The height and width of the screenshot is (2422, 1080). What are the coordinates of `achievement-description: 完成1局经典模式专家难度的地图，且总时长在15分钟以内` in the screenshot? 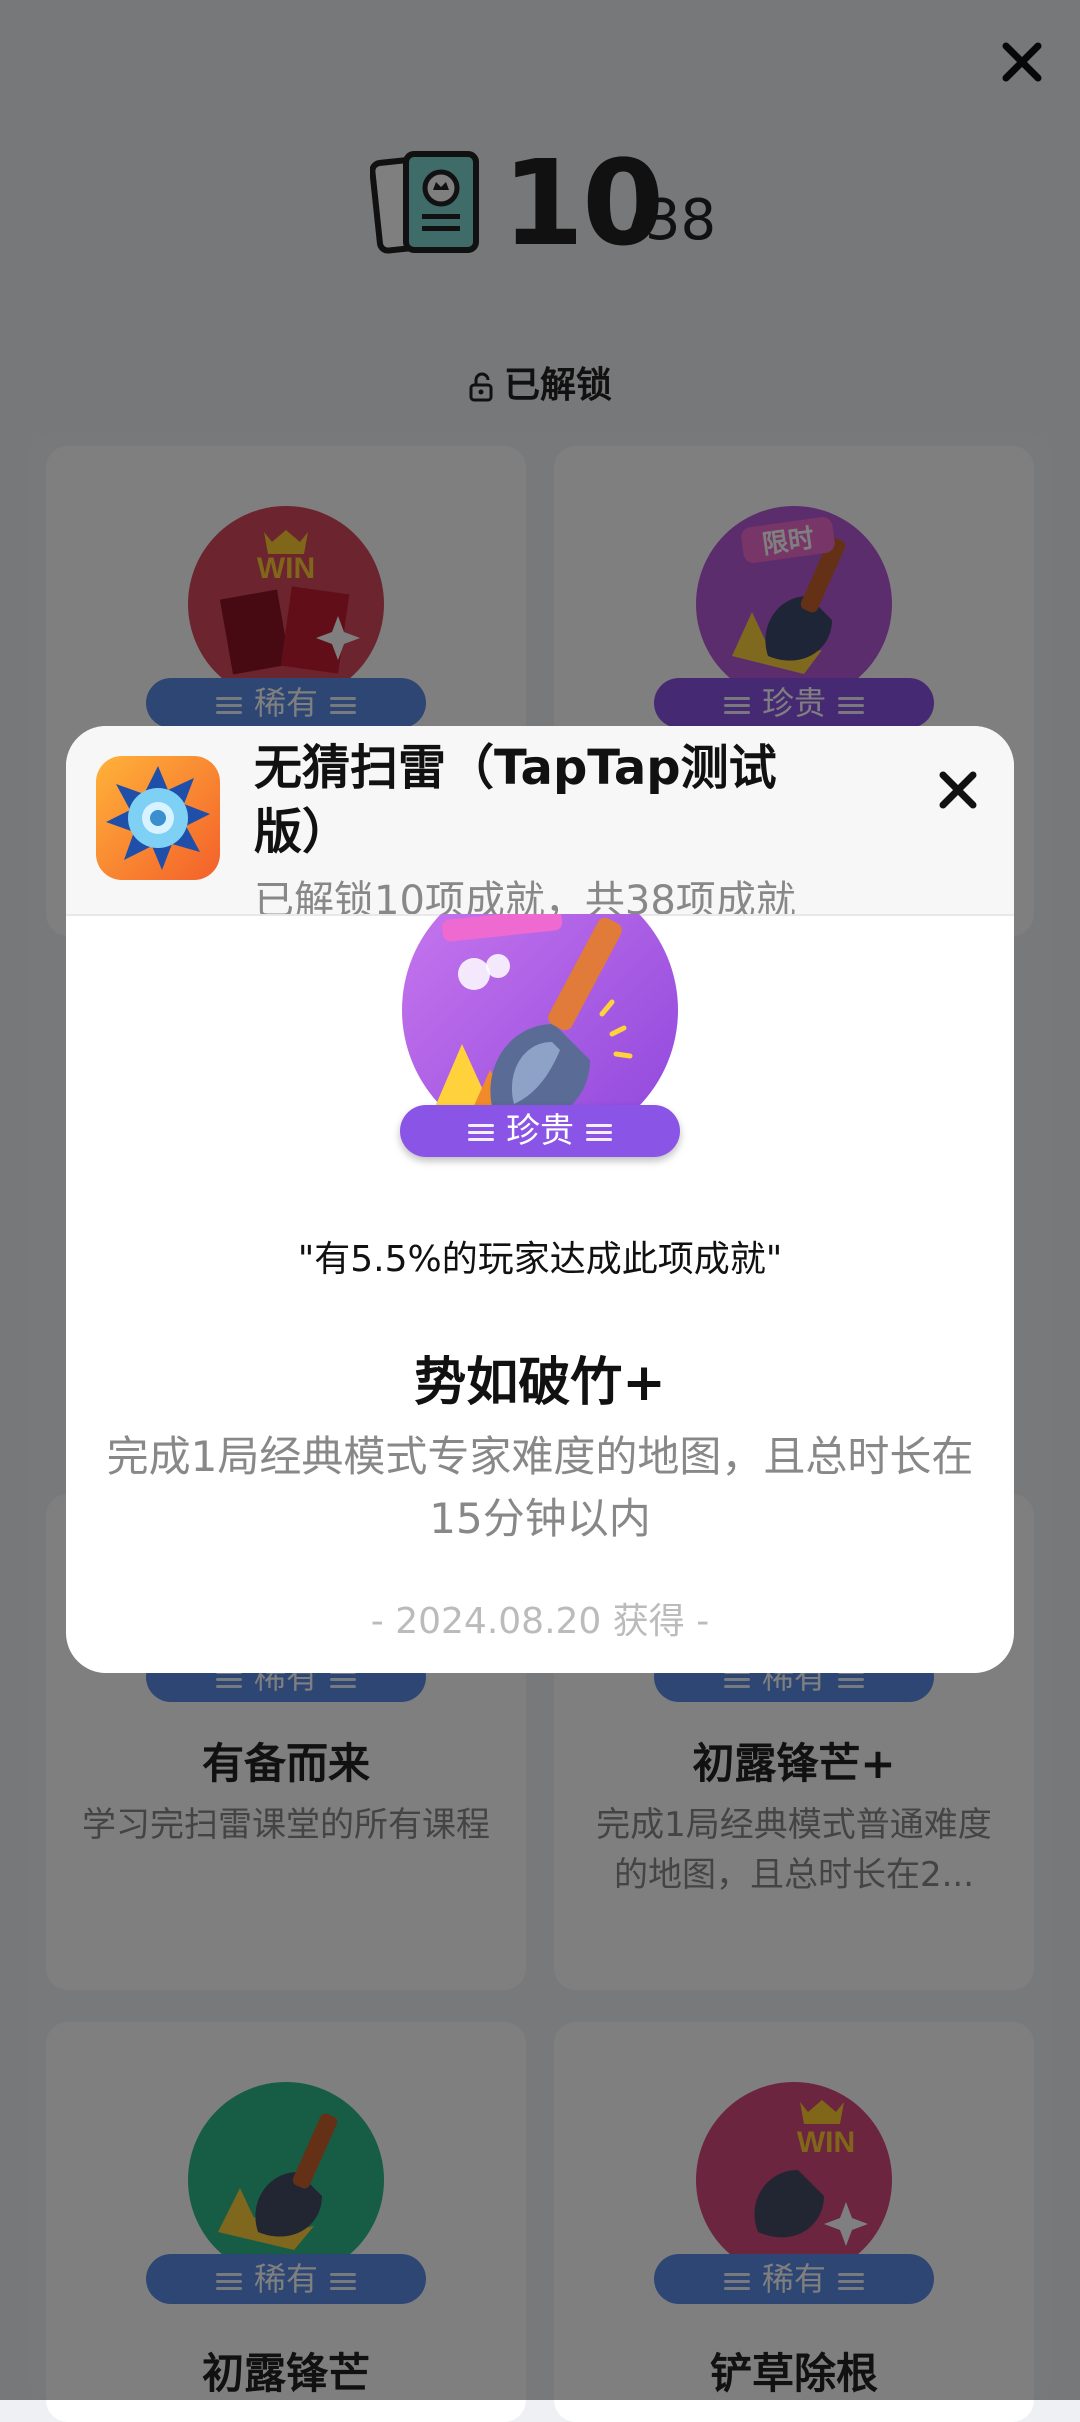 It's located at (540, 1487).